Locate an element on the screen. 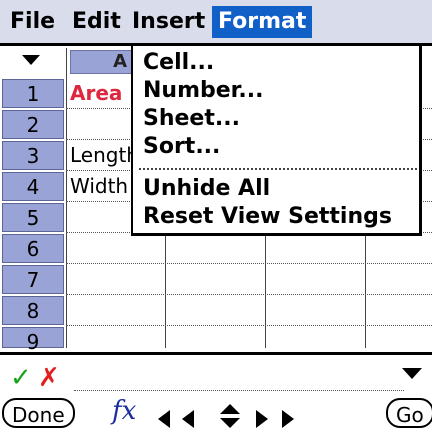  done-button: Done is located at coordinates (38, 413).